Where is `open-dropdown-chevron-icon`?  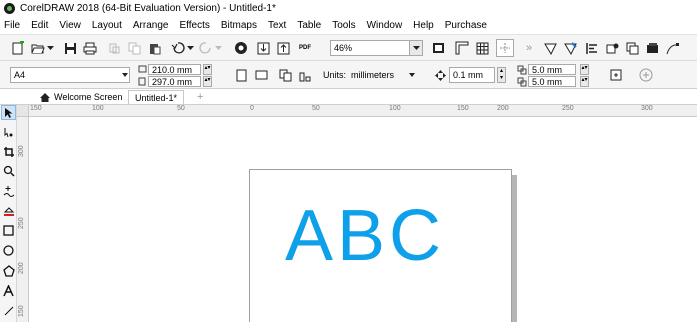 open-dropdown-chevron-icon is located at coordinates (50, 48).